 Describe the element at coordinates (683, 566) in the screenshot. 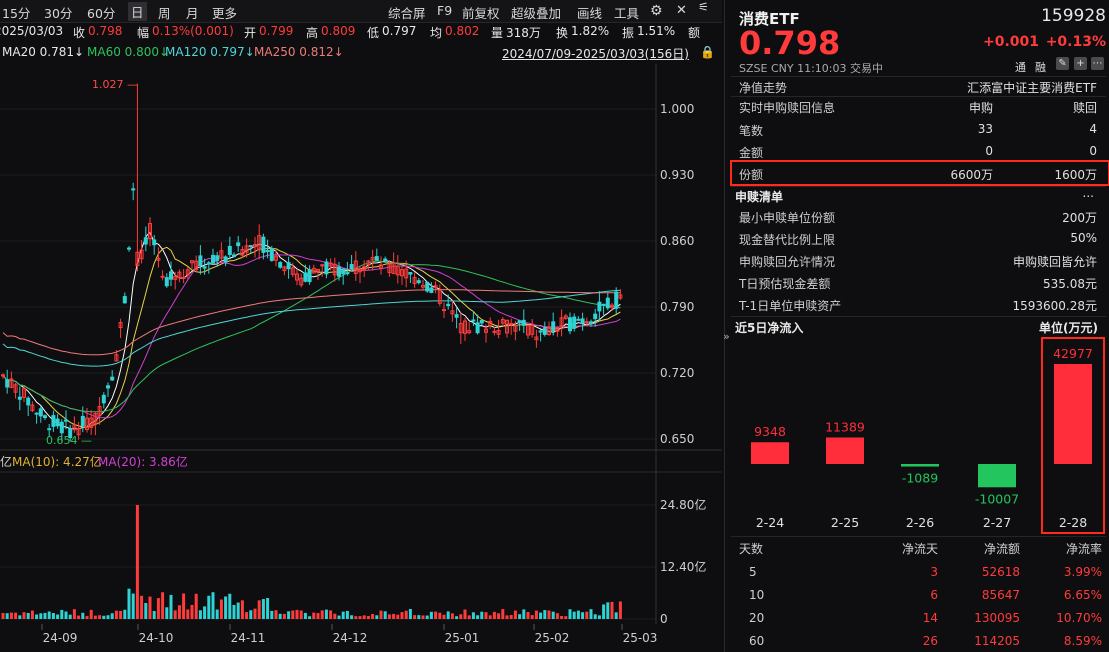

I see `volume-tick-label: 12.40亿` at that location.